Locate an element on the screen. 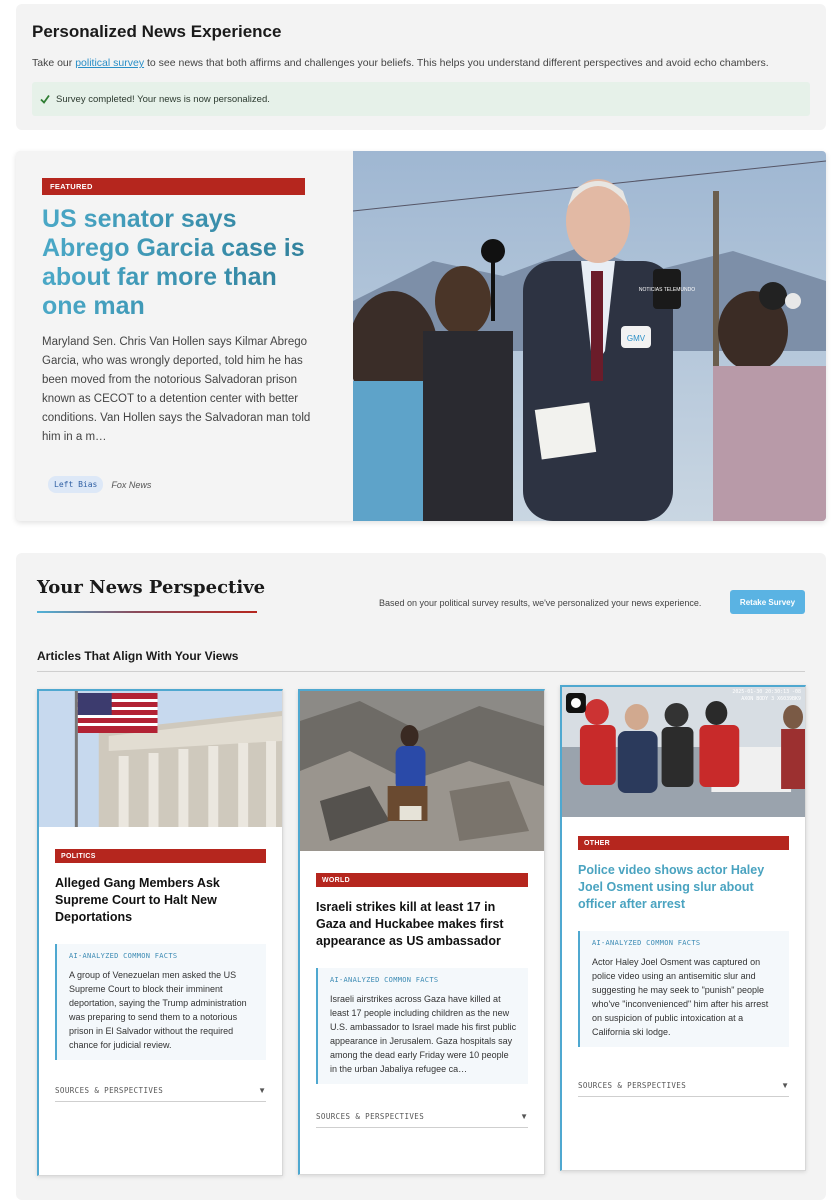 The image size is (840, 1200). gmv-logo: GMV is located at coordinates (636, 338).